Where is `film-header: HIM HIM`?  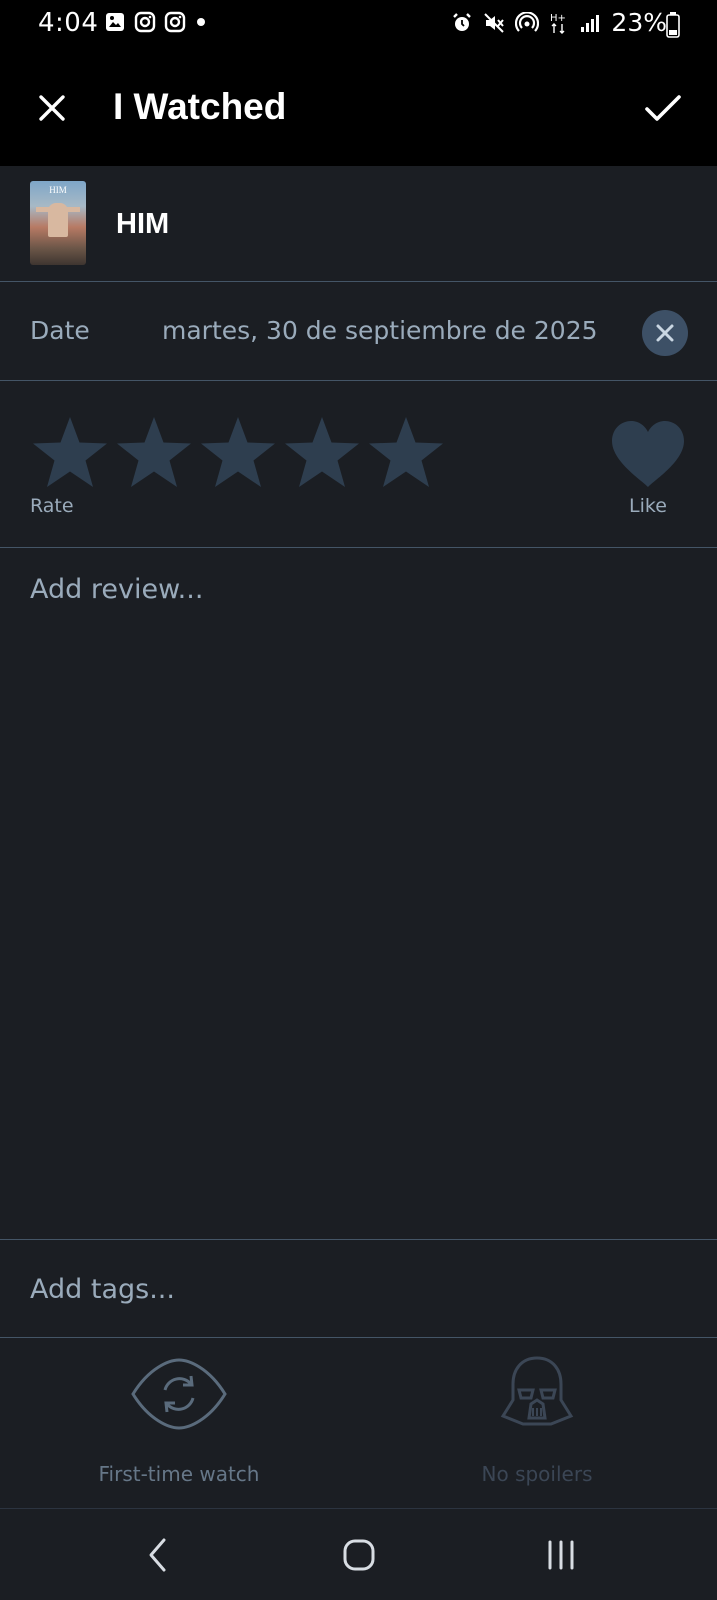 film-header: HIM HIM is located at coordinates (358, 224).